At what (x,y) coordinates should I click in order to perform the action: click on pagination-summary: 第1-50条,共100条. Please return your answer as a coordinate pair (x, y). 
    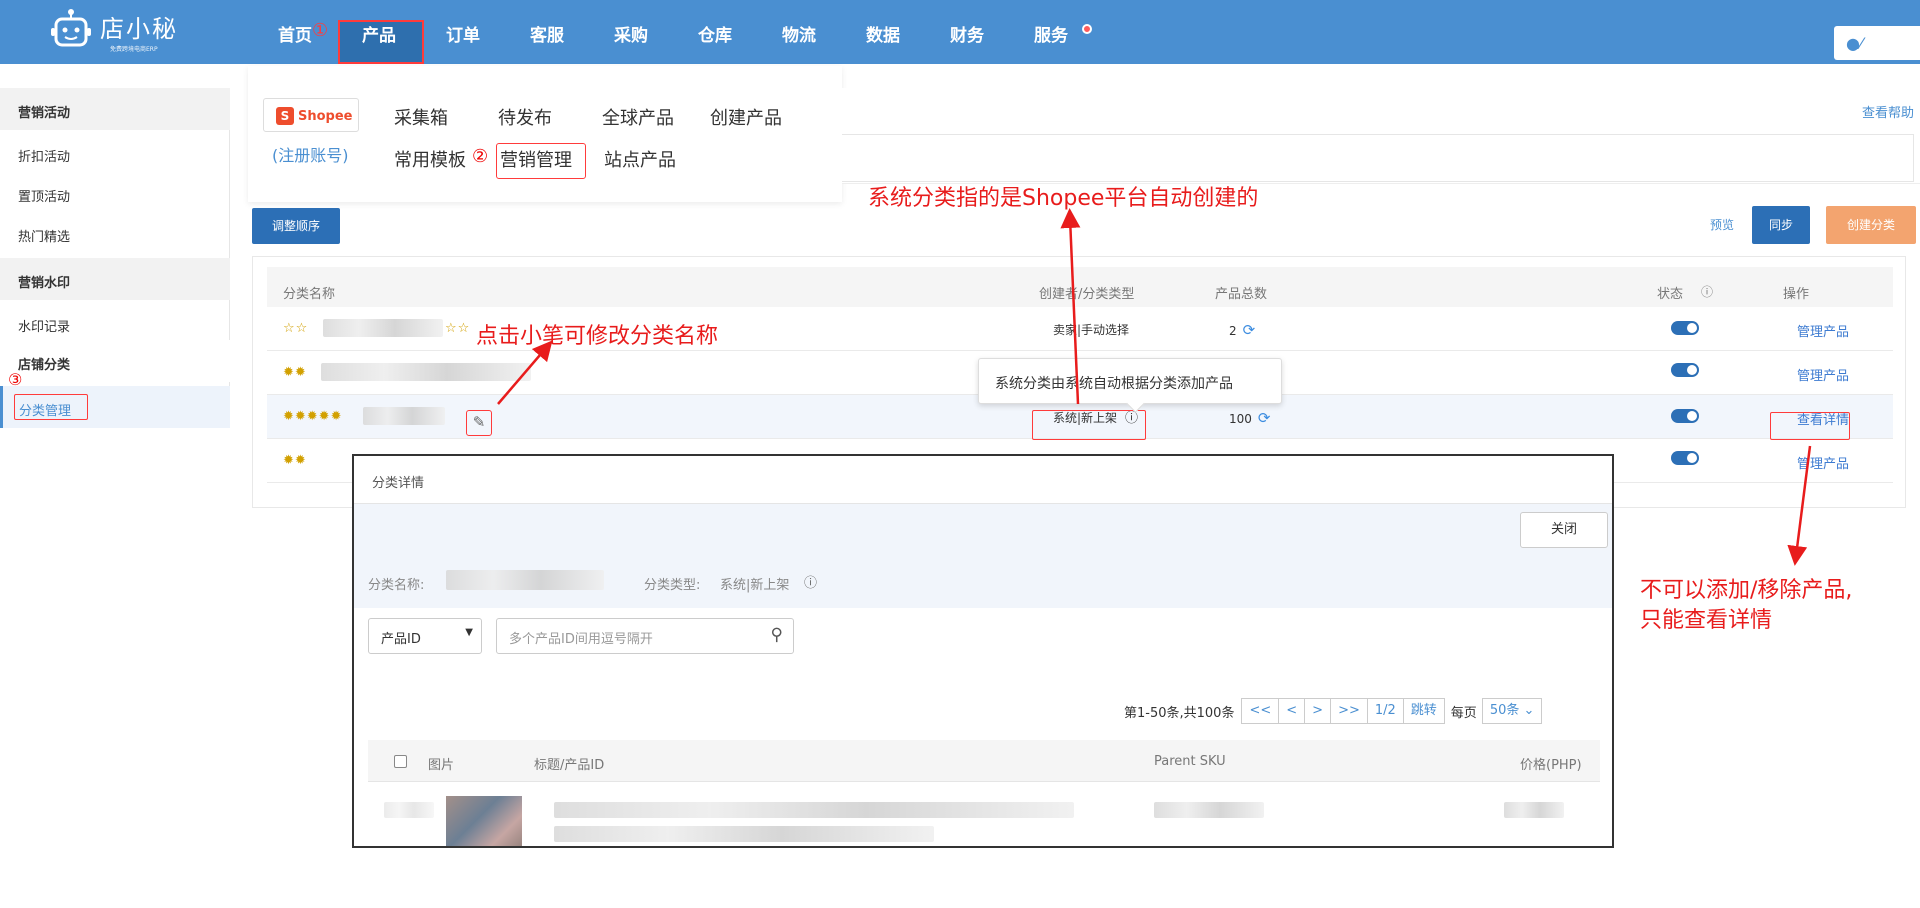
    Looking at the image, I should click on (1179, 713).